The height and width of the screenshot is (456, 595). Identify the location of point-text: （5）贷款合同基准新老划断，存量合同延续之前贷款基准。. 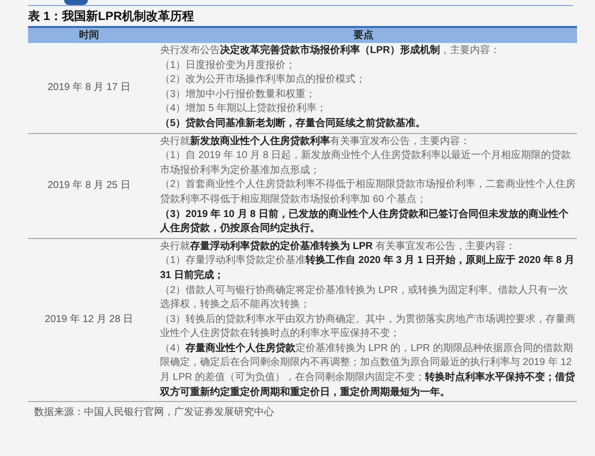
(293, 123).